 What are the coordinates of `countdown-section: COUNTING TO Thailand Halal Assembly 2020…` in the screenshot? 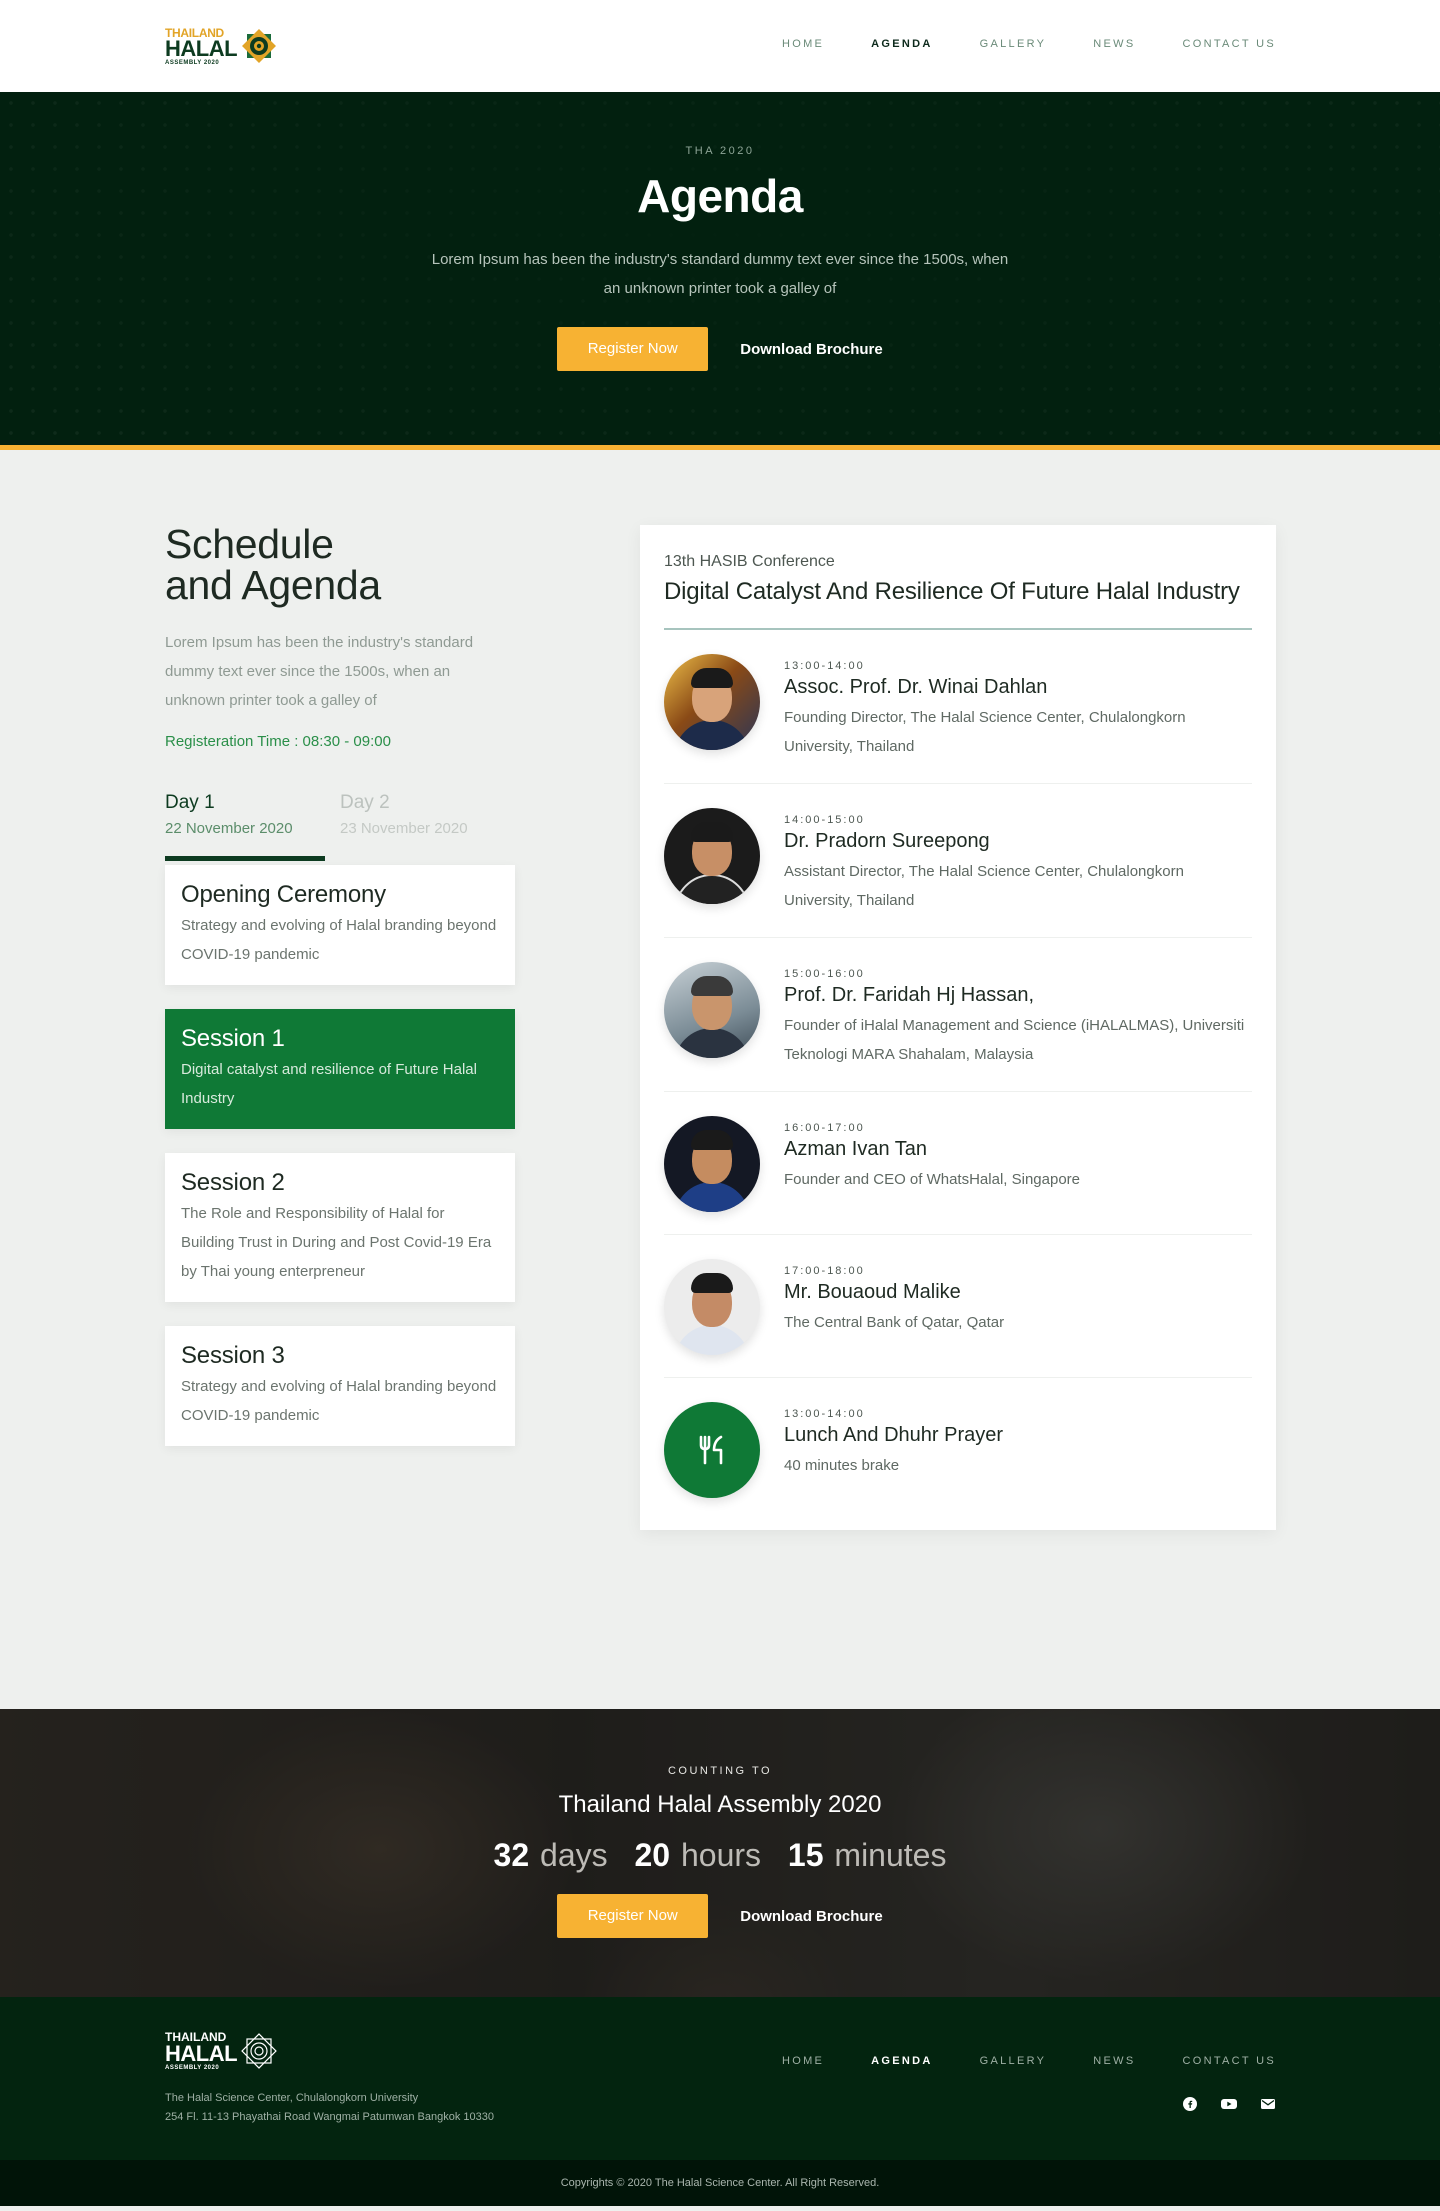 It's located at (720, 1853).